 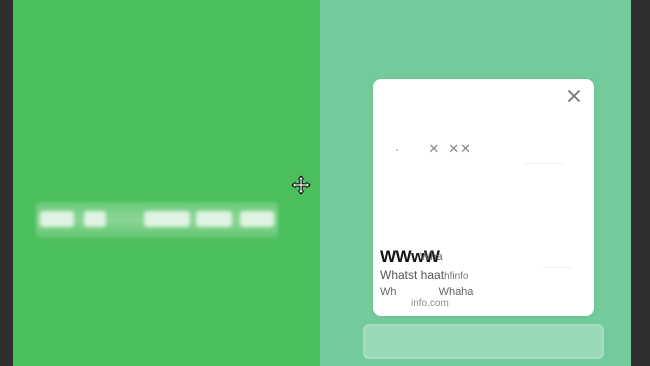 I want to click on card-subline-text: Whatst haat, so click(x=412, y=275).